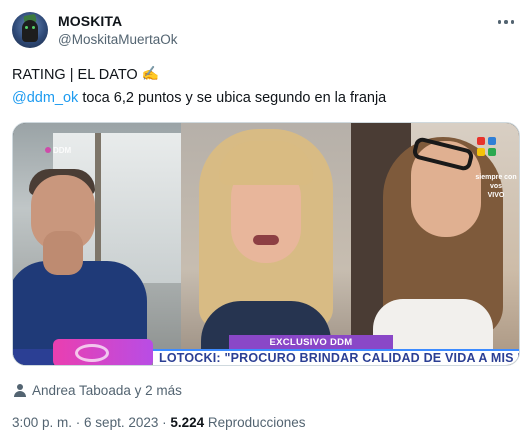  Describe the element at coordinates (117, 39) in the screenshot. I see `author-handle: @MoskitaMuertaOk` at that location.